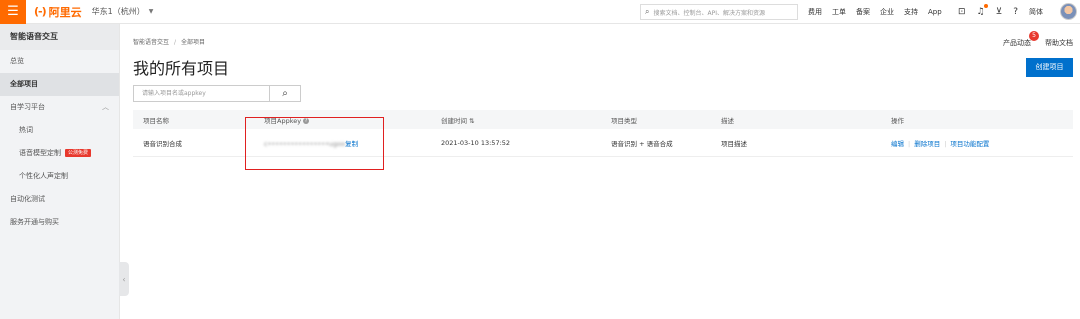 Image resolution: width=1080 pixels, height=319 pixels. I want to click on region-label: 华东1（杭州）, so click(118, 11).